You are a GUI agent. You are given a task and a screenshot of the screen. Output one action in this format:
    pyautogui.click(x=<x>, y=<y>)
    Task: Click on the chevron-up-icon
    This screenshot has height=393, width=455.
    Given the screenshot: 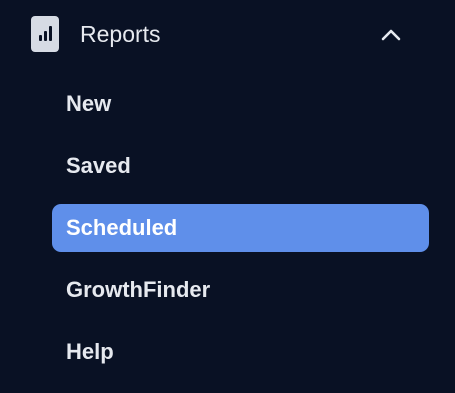 What is the action you would take?
    pyautogui.click(x=391, y=34)
    